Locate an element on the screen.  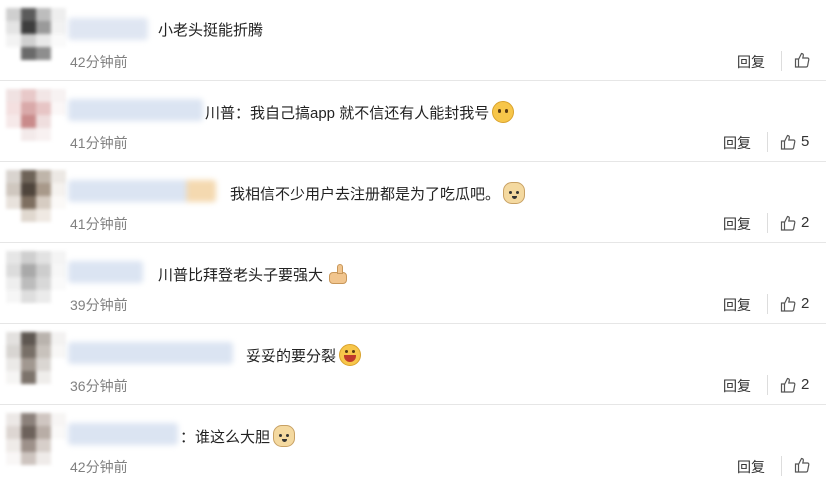
comment-text: 妥妥的要分裂 is located at coordinates (304, 356).